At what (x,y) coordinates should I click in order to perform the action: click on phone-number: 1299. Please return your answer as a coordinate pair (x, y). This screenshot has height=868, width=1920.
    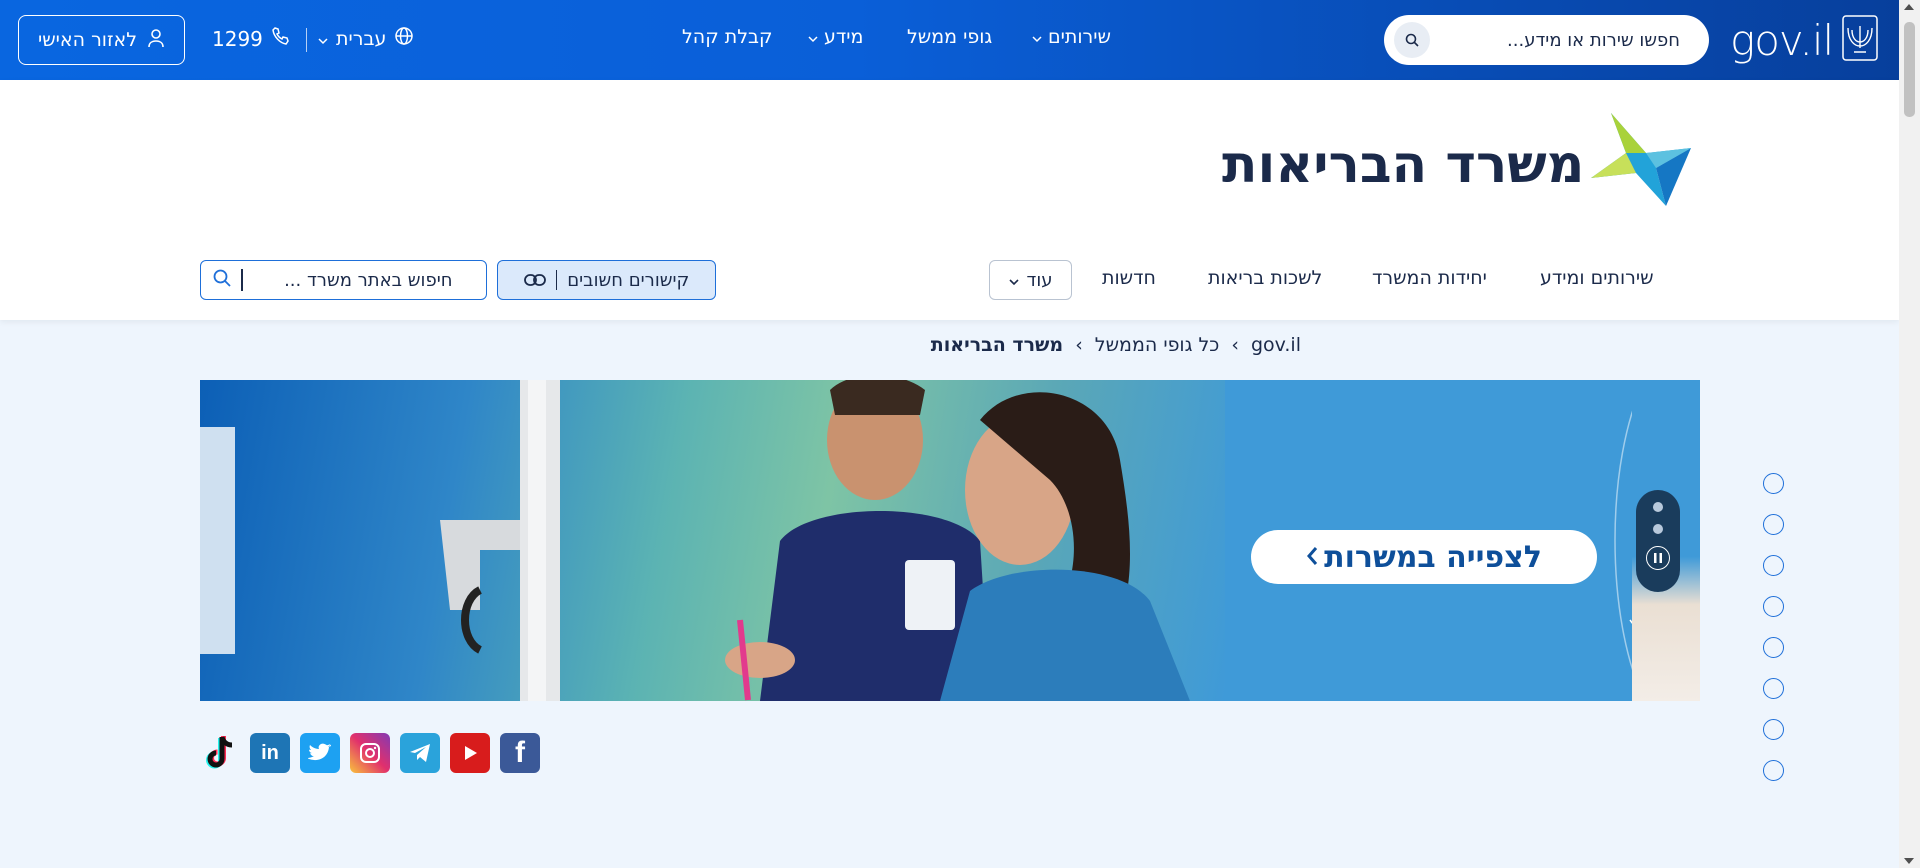
    Looking at the image, I should click on (237, 38).